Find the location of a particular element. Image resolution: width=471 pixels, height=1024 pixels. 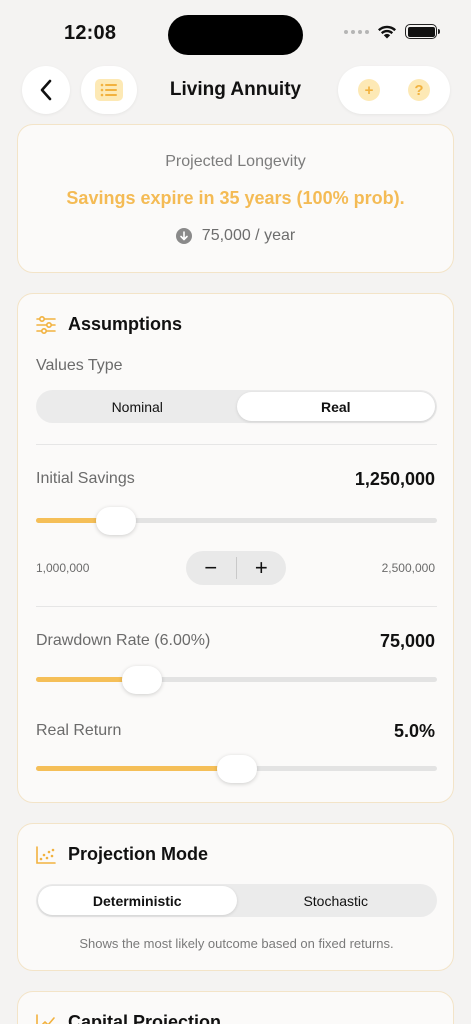

capital-projection-header: Capital Projection is located at coordinates (128, 1018).